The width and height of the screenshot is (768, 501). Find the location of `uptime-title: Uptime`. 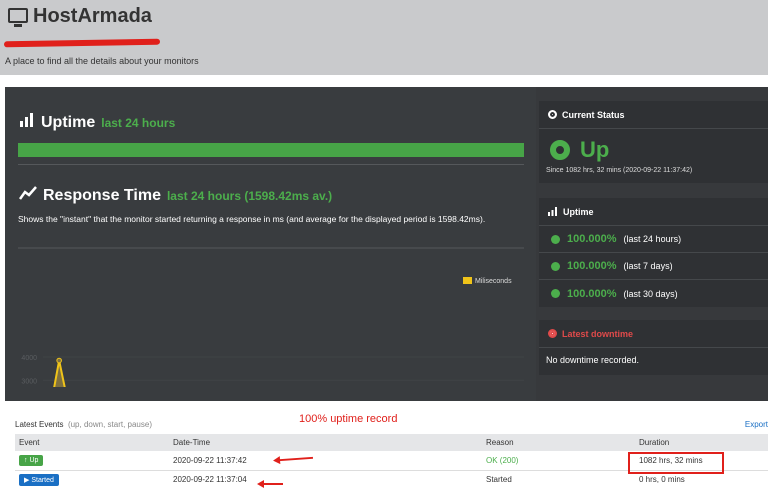

uptime-title: Uptime is located at coordinates (68, 122).